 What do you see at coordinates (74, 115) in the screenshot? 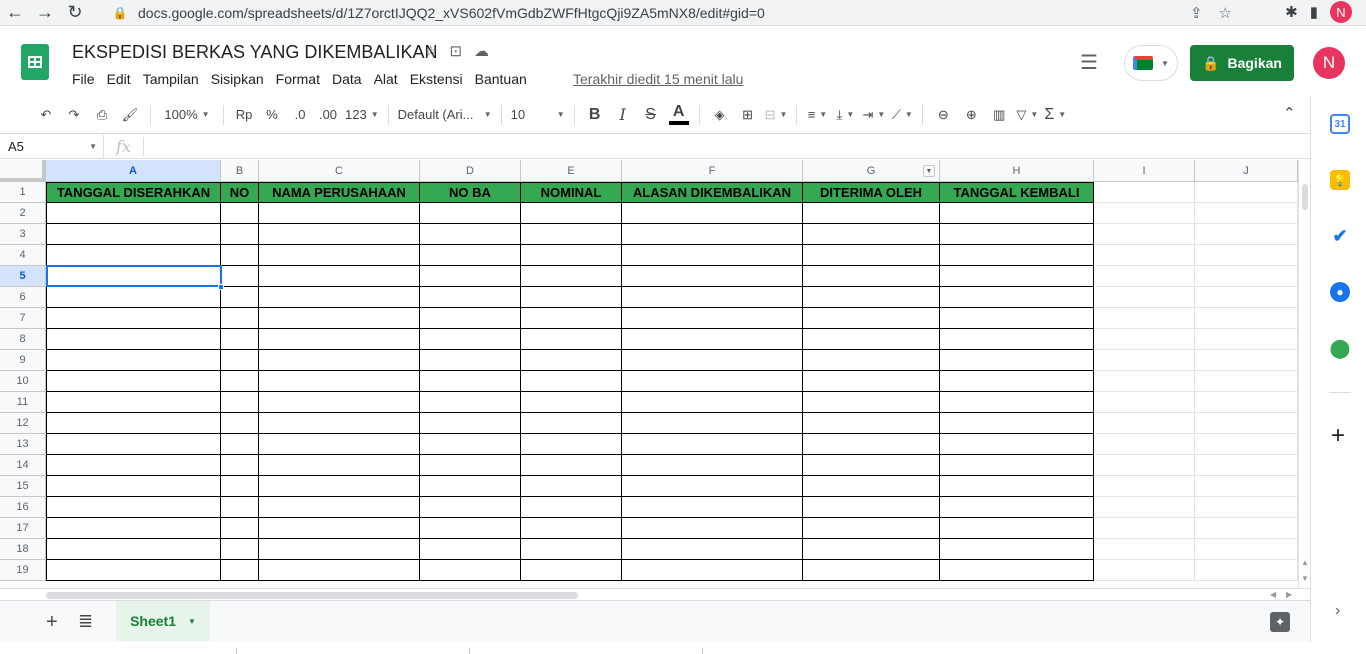
I see `redo-icon: ↷` at bounding box center [74, 115].